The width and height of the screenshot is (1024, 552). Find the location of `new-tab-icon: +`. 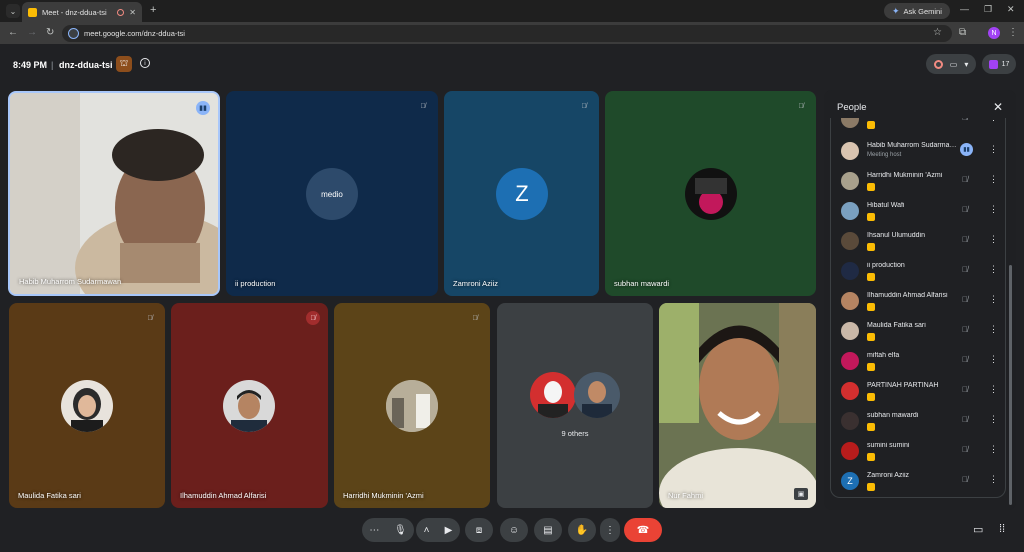

new-tab-icon: + is located at coordinates (153, 10).